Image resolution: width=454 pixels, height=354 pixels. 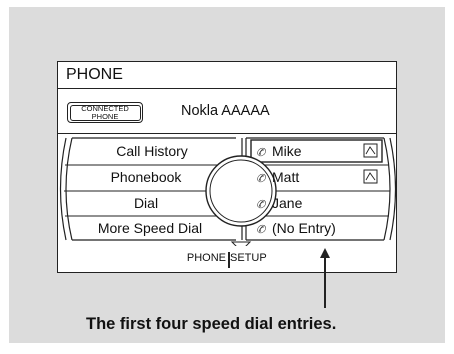 What do you see at coordinates (326, 151) in the screenshot?
I see `speed-dial-item-1: ✆ Mike` at bounding box center [326, 151].